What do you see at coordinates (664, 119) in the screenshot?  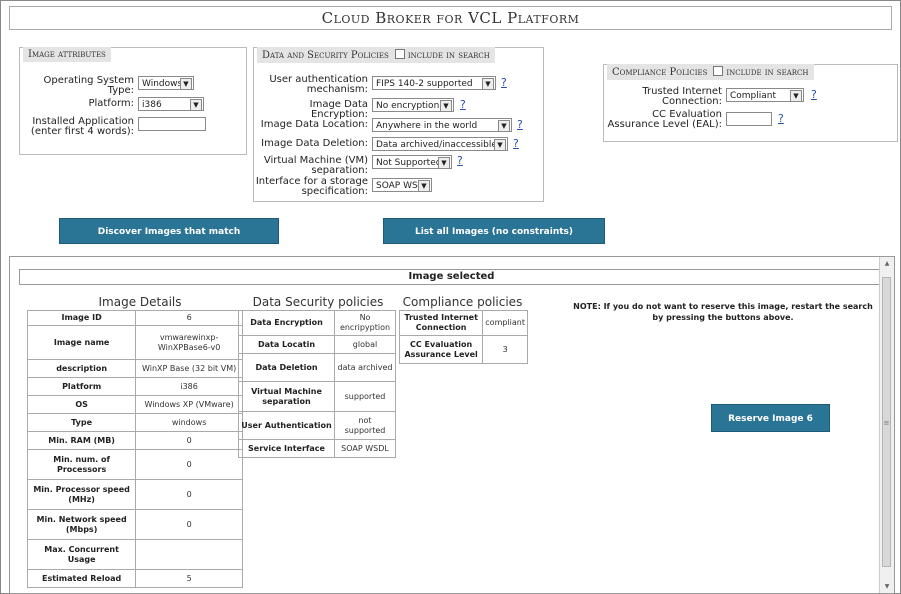 I see `field-label: CC Evaluation Assurance Level (EAL):` at bounding box center [664, 119].